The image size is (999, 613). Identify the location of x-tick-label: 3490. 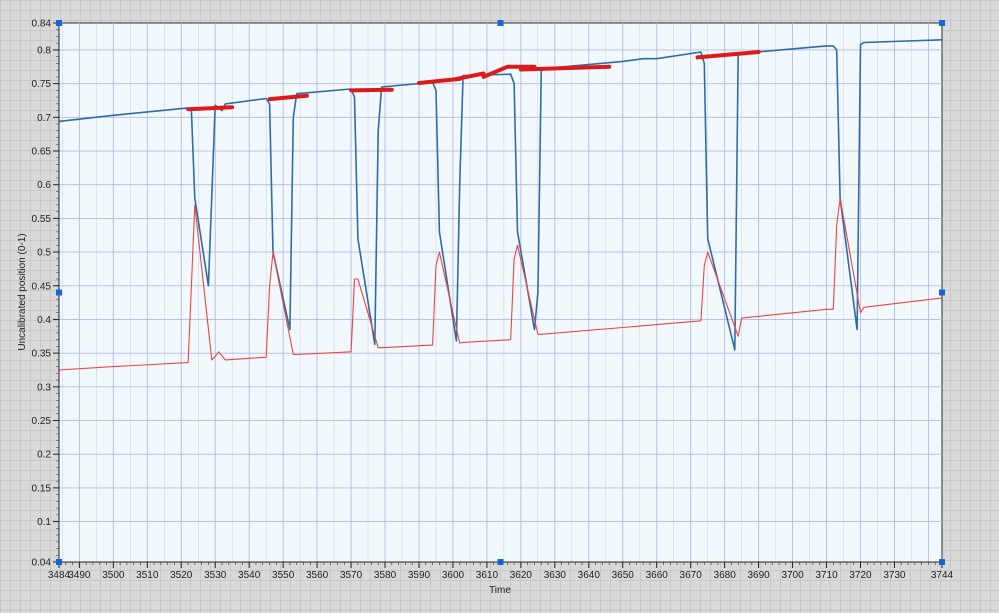
(79, 575).